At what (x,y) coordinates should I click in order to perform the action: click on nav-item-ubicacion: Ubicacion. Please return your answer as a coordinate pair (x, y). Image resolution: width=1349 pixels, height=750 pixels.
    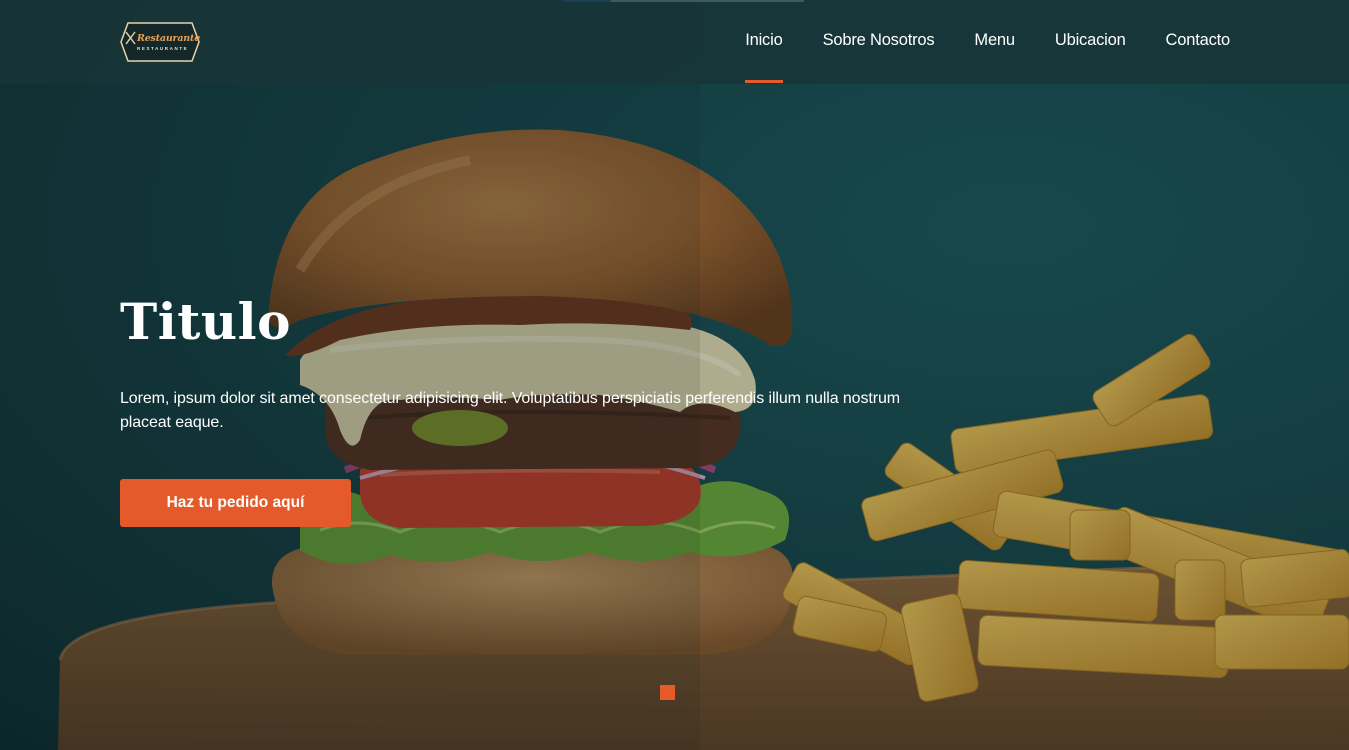
    Looking at the image, I should click on (1090, 40).